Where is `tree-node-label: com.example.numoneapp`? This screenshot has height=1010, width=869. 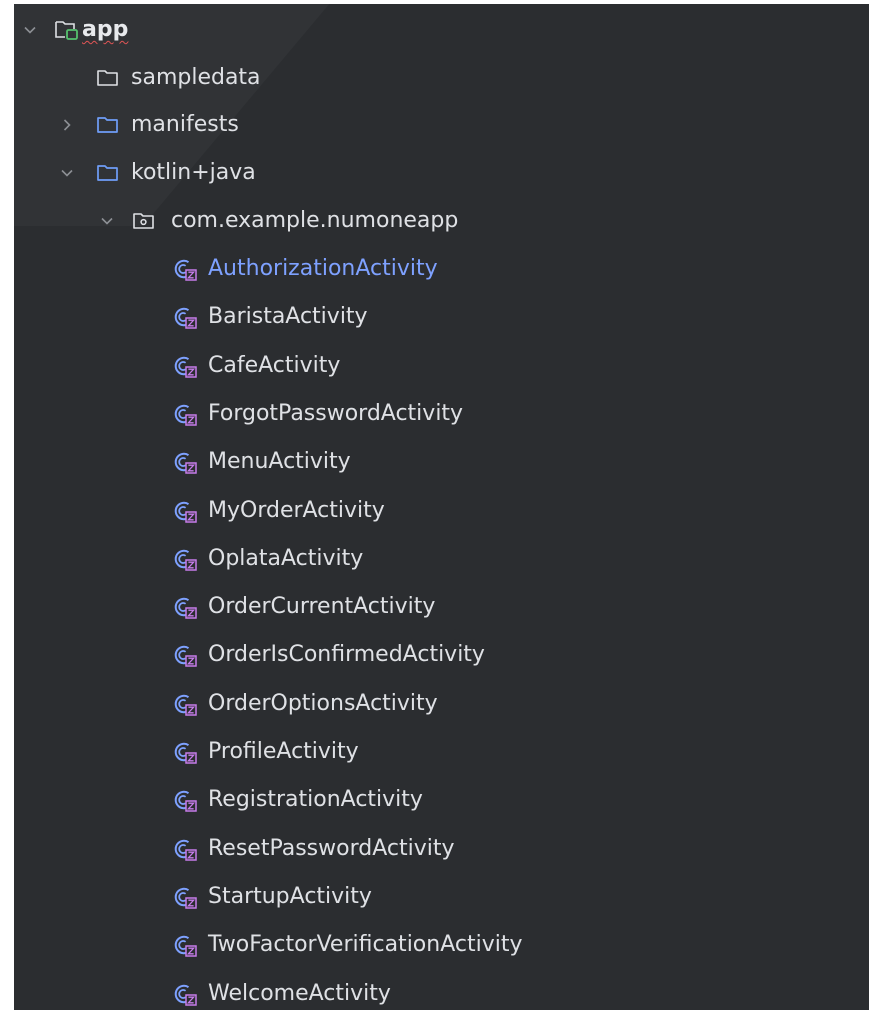
tree-node-label: com.example.numoneapp is located at coordinates (315, 220).